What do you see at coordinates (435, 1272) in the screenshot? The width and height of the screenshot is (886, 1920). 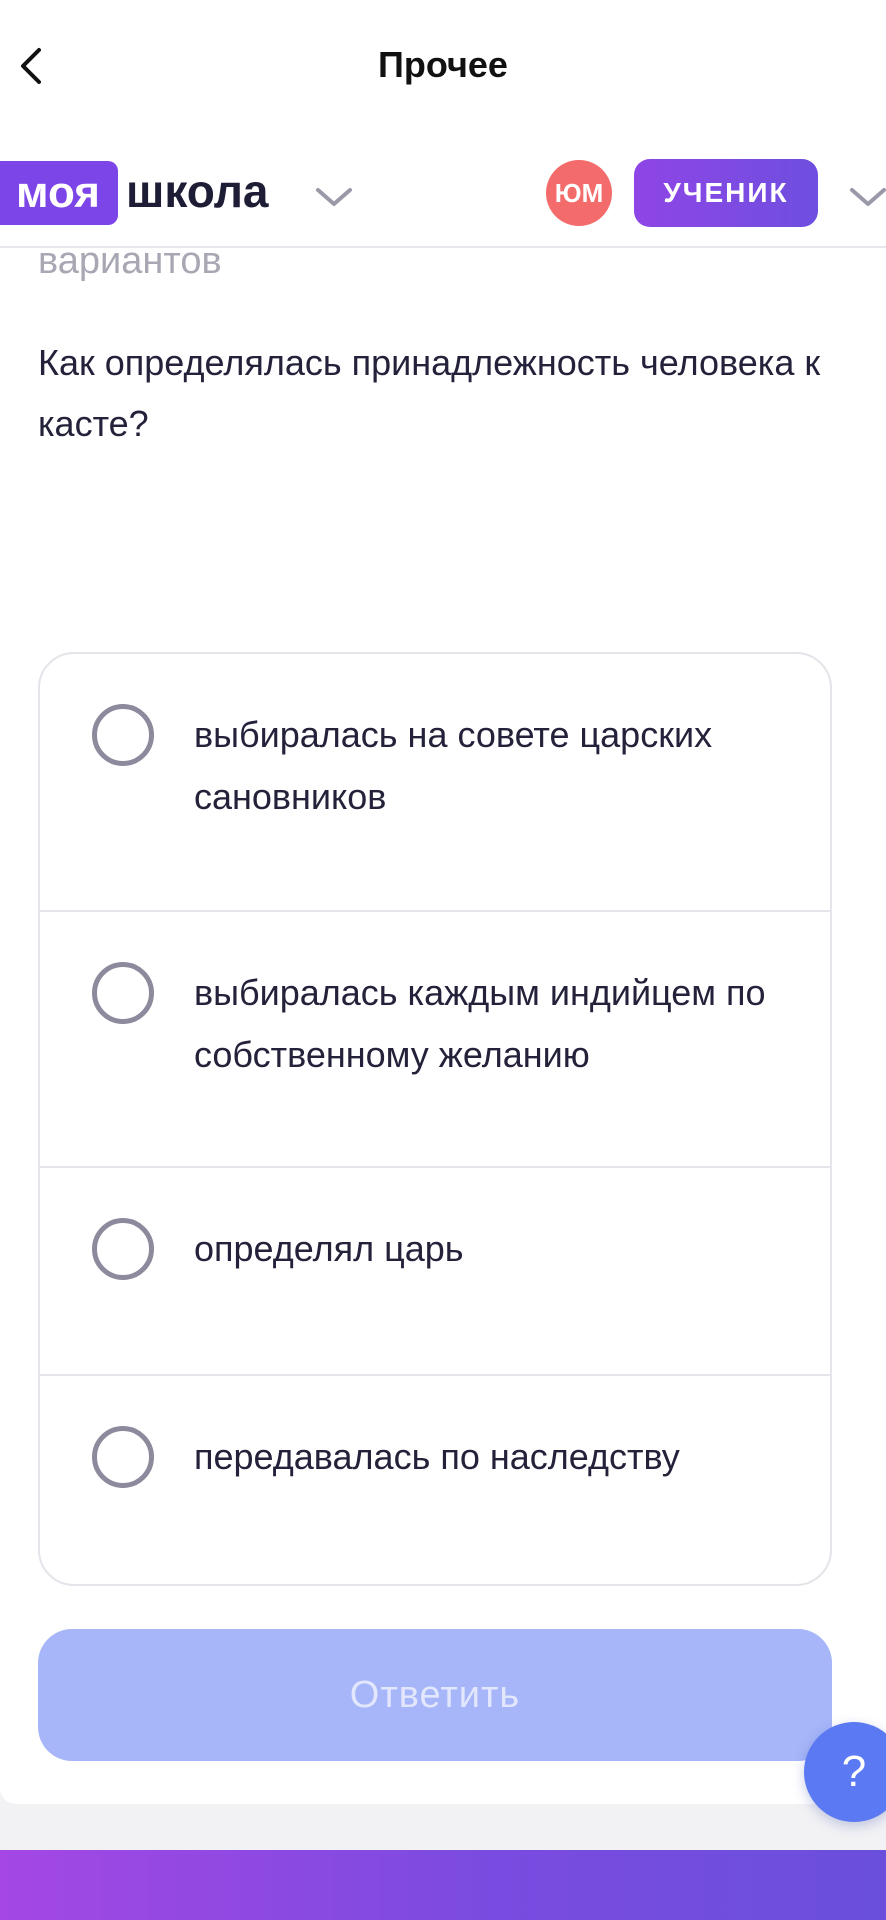 I see `answer-option: определял царь` at bounding box center [435, 1272].